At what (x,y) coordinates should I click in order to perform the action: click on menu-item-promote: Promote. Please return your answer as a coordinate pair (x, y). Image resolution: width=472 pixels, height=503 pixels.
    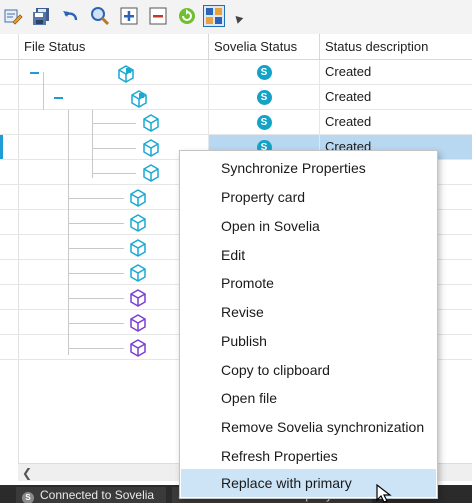
    Looking at the image, I should click on (308, 283).